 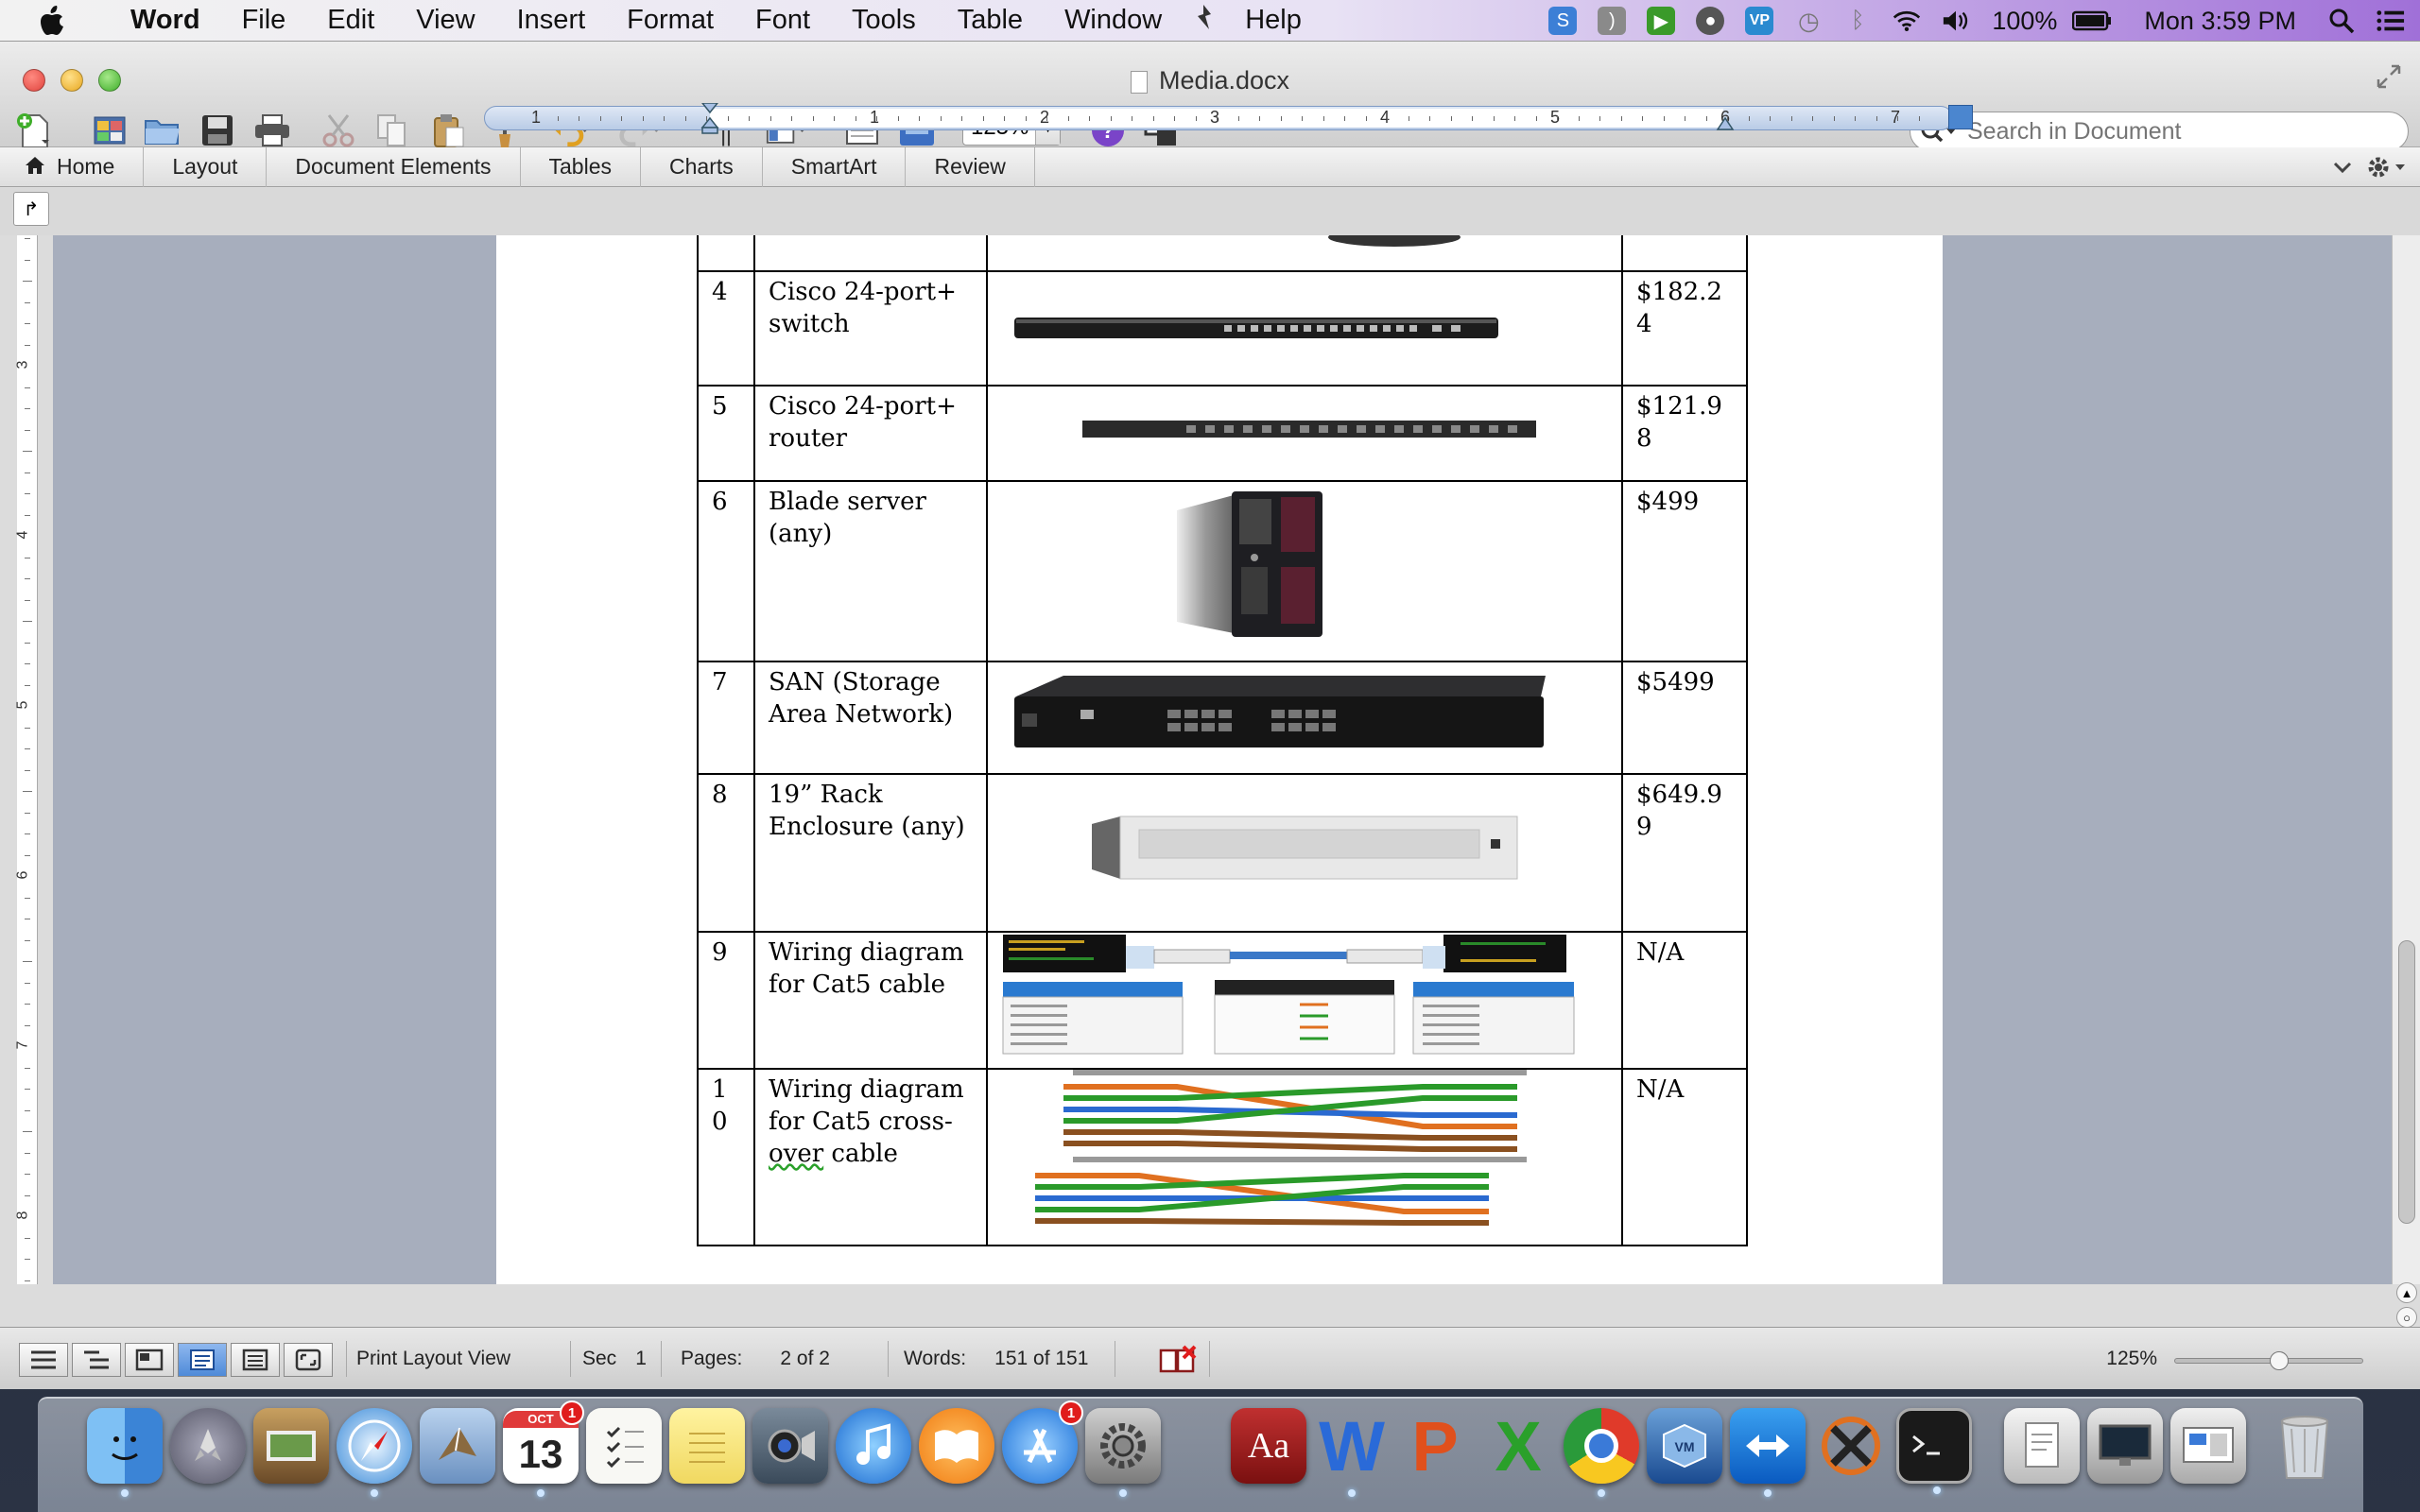 I want to click on menu-table: Table, so click(x=991, y=20).